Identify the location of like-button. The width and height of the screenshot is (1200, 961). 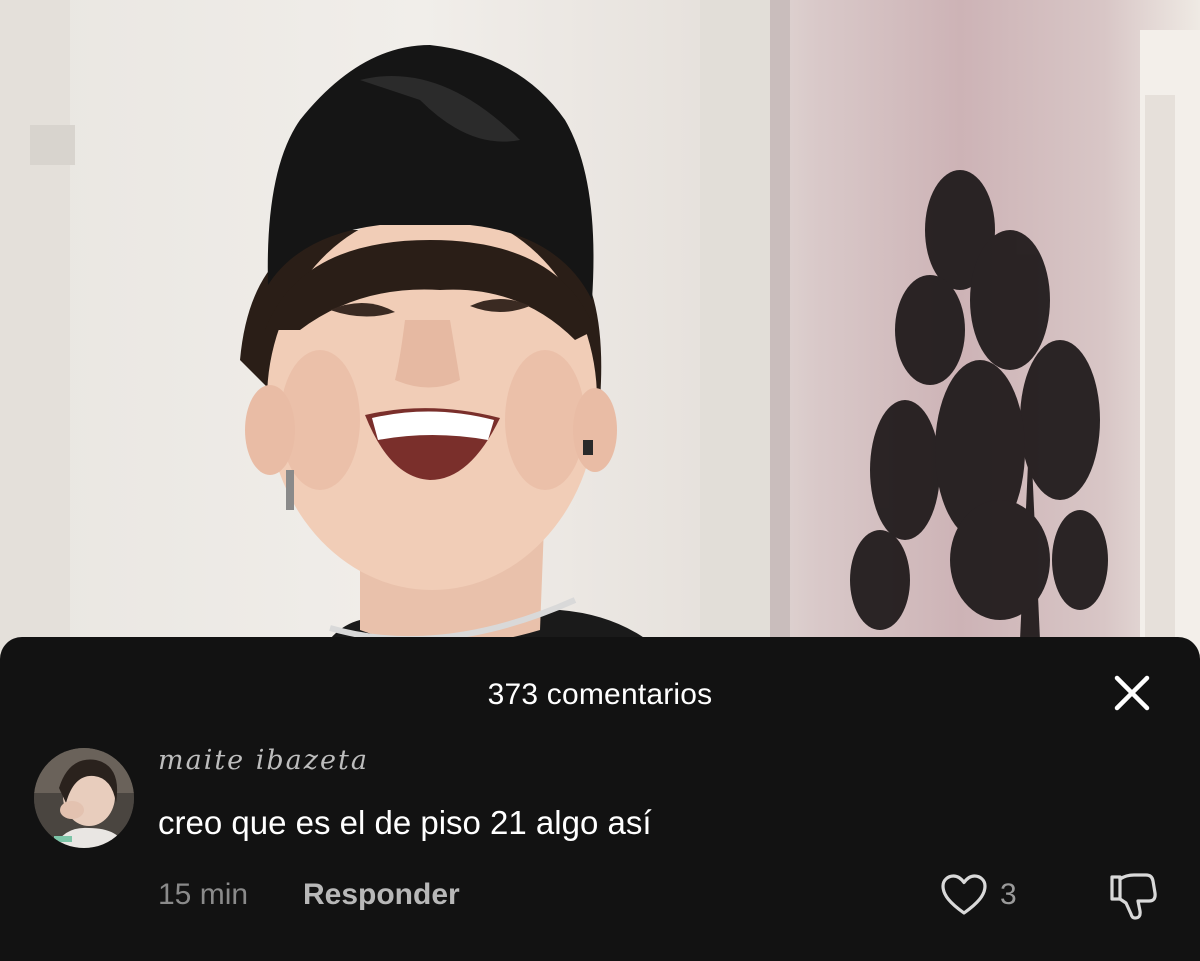
(964, 895).